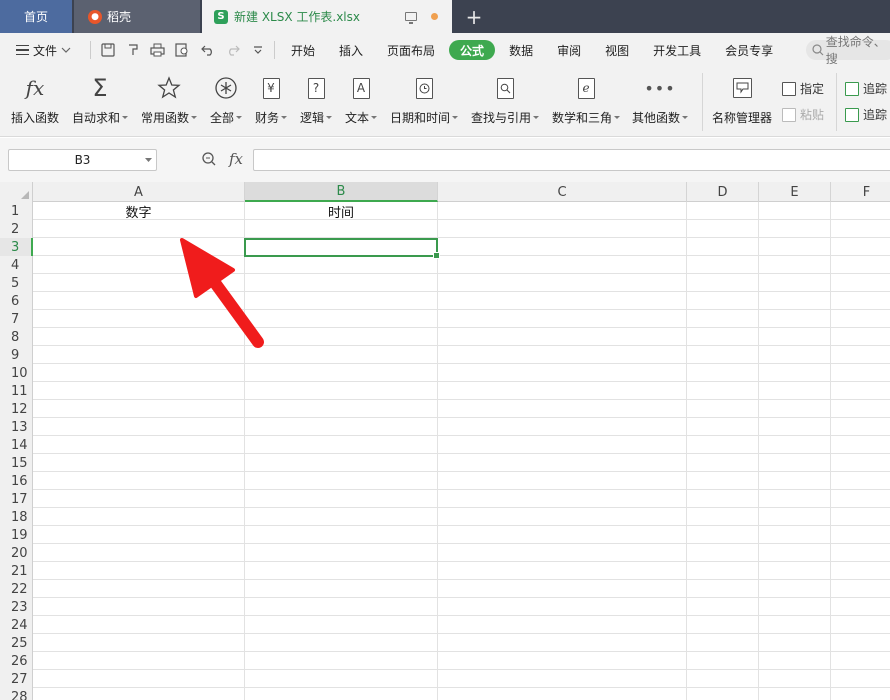 This screenshot has height=700, width=890. I want to click on row-header: 21, so click(16, 571).